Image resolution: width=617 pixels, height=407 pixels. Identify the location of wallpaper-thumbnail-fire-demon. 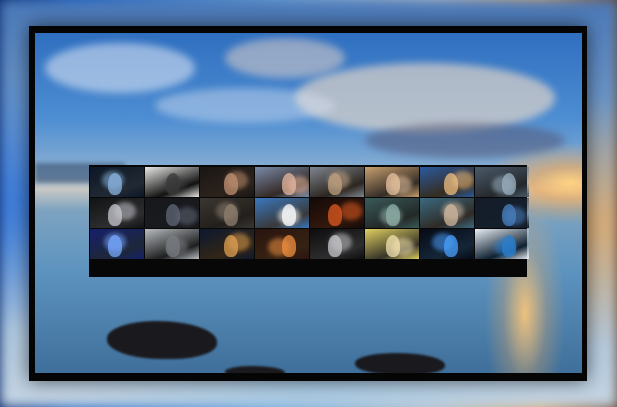
(337, 213).